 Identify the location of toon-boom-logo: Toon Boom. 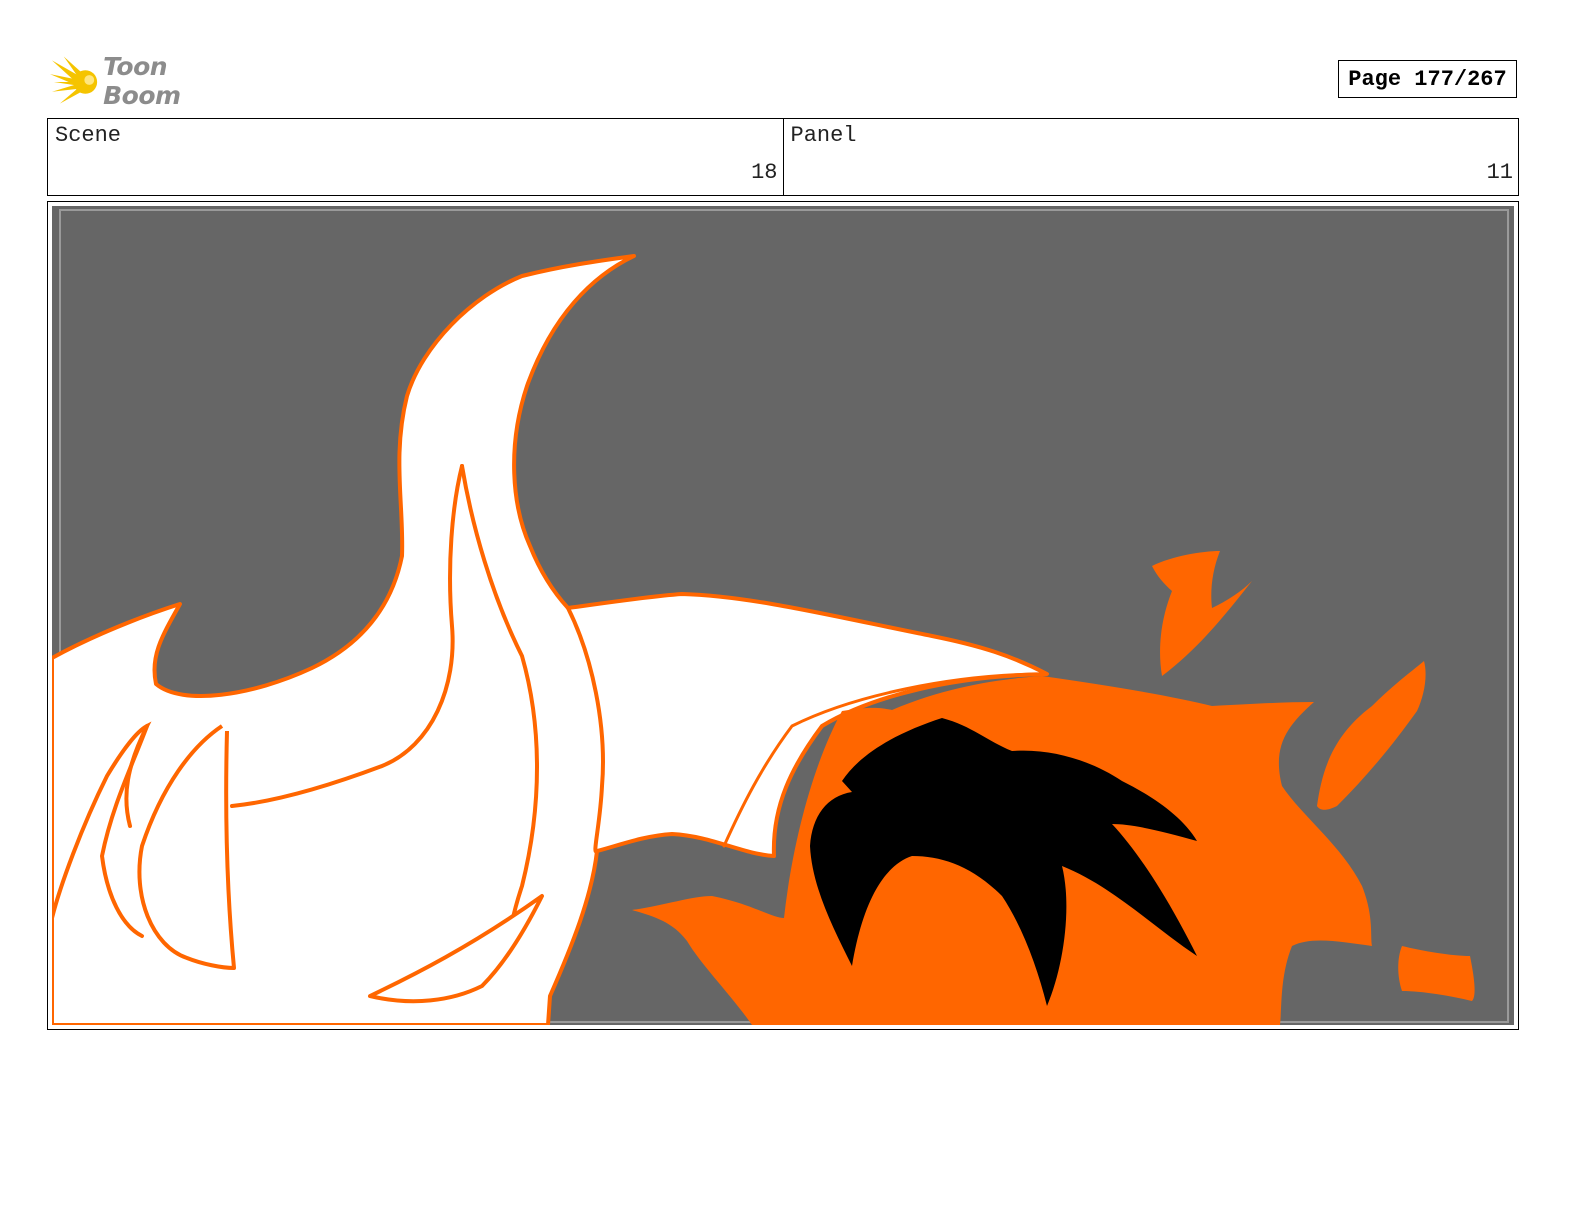
(150, 81).